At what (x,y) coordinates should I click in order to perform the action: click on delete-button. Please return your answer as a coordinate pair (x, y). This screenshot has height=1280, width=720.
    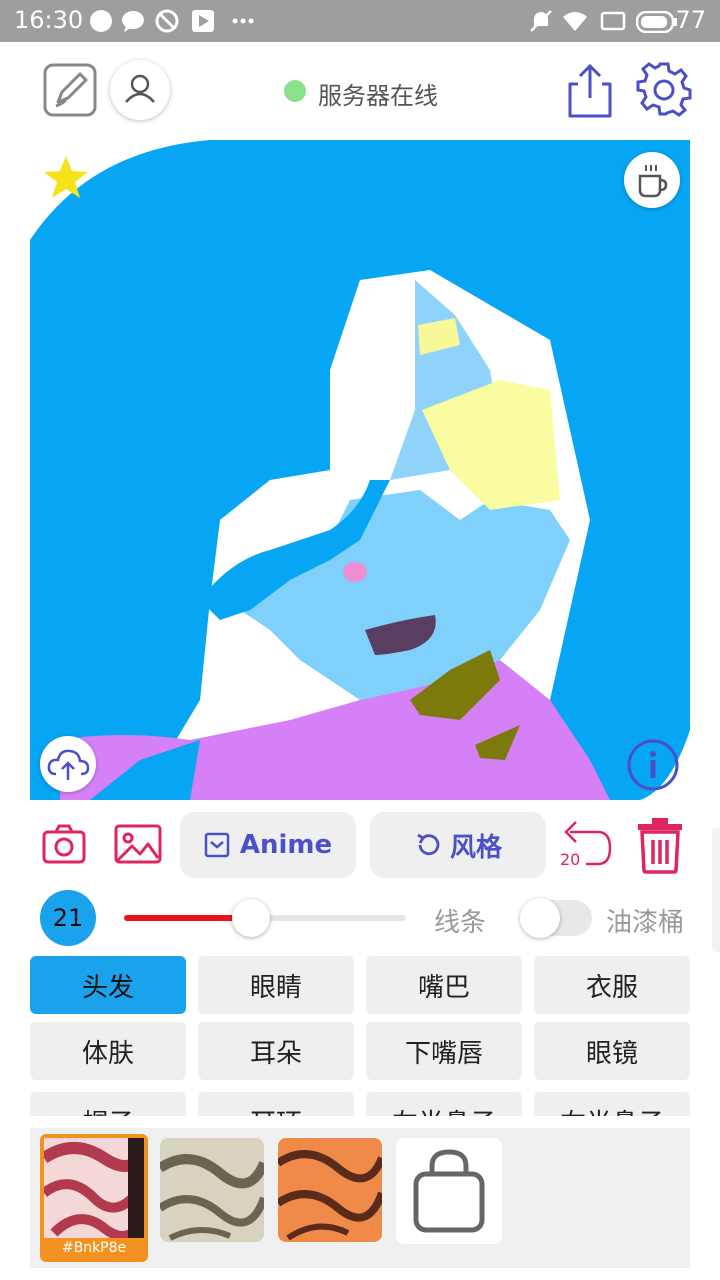
    Looking at the image, I should click on (660, 845).